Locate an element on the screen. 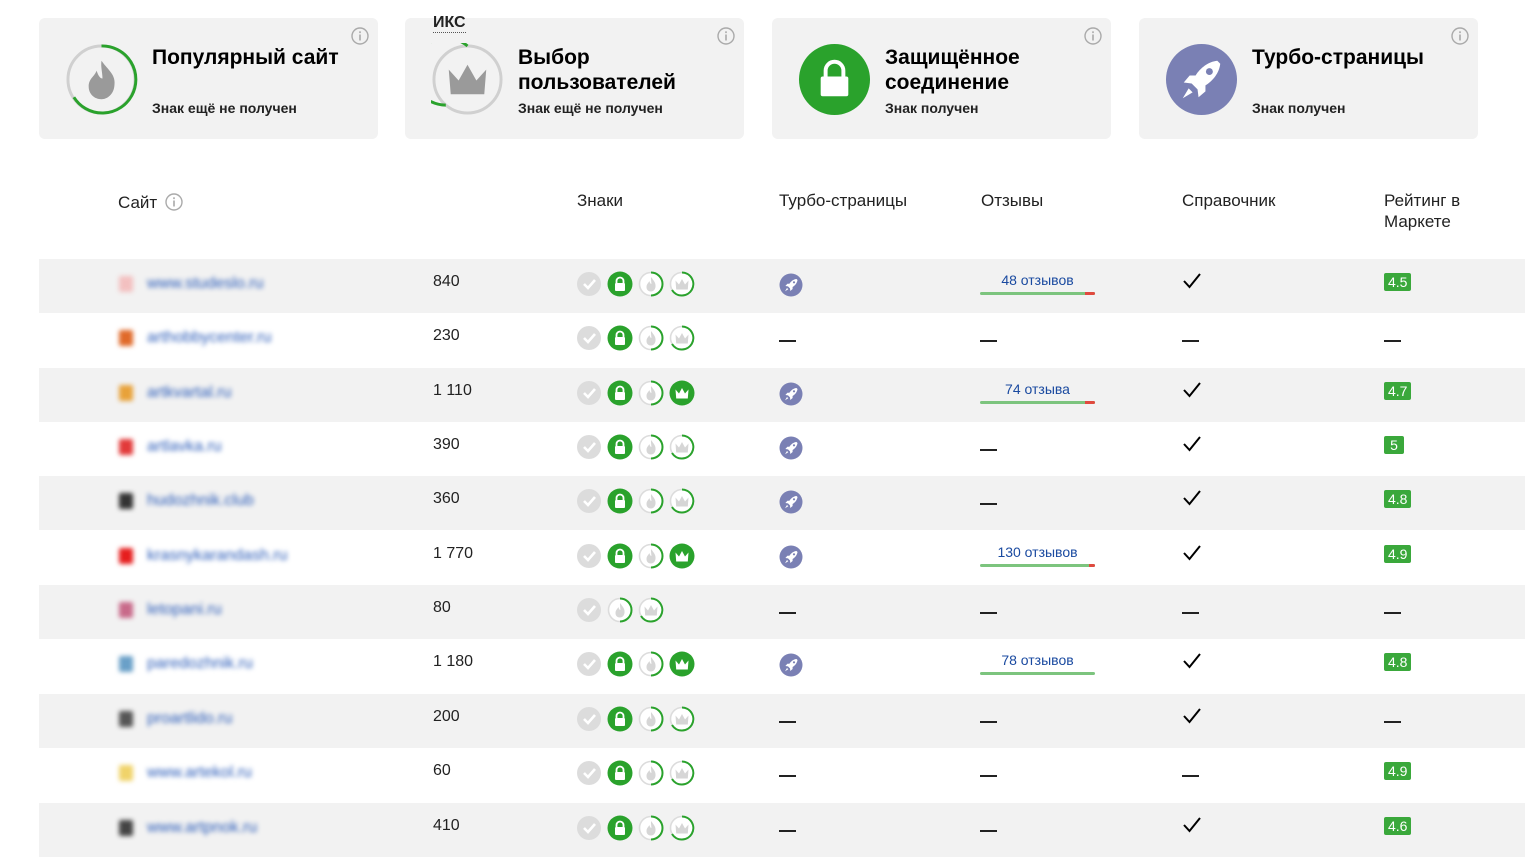 This screenshot has width=1525, height=857. site-link: proartlido.ru is located at coordinates (212, 719).